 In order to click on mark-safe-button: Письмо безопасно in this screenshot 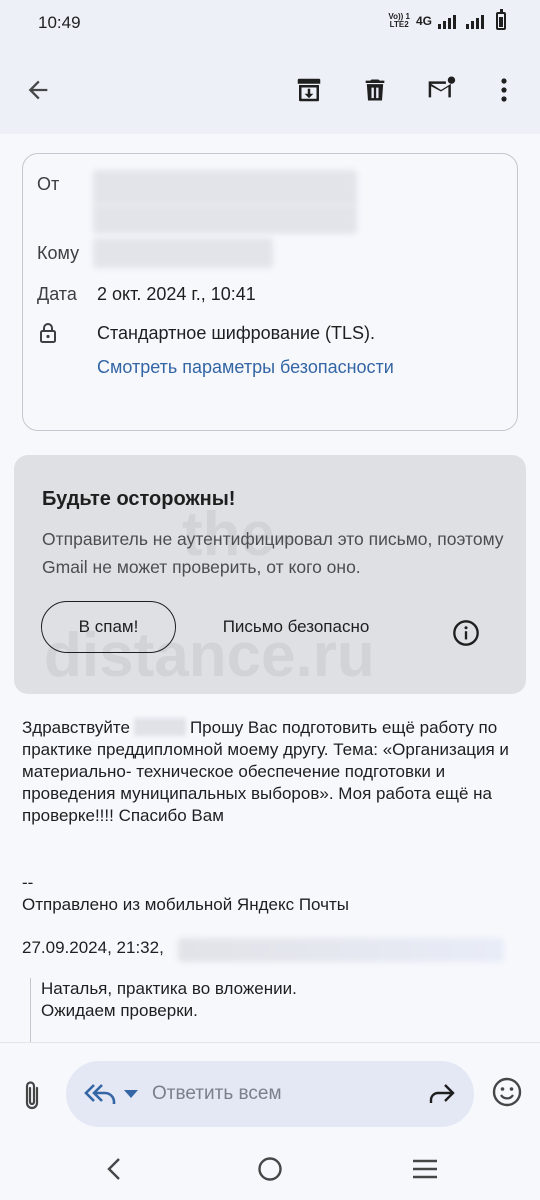, I will do `click(296, 627)`.